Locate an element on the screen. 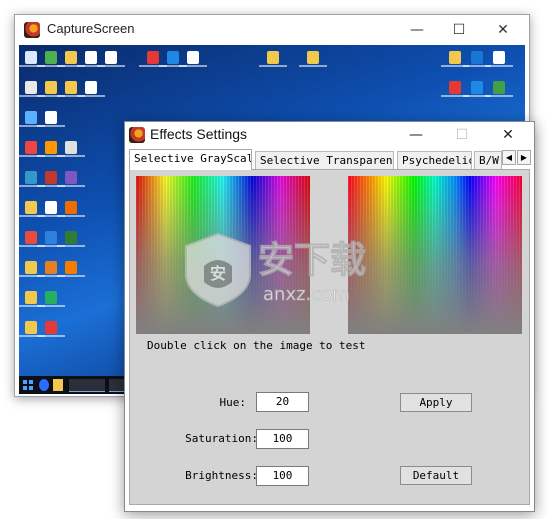 Image resolution: width=548 pixels, height=519 pixels. apply-button: Apply is located at coordinates (436, 402).